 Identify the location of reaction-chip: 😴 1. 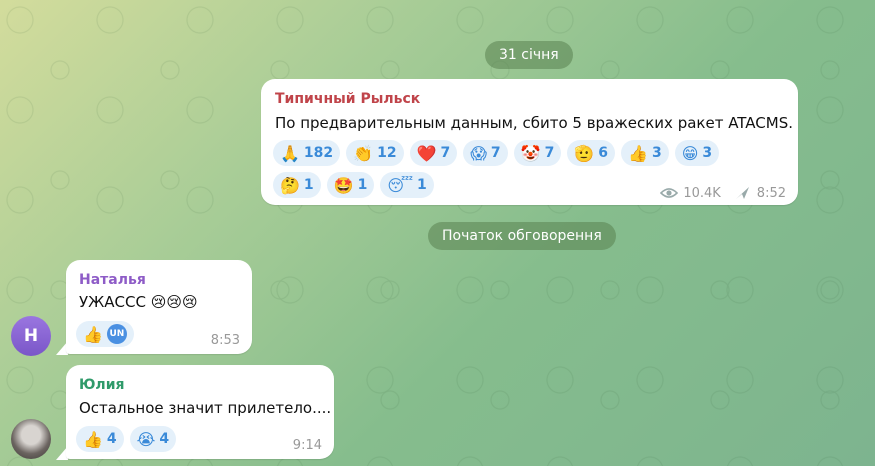
(407, 185).